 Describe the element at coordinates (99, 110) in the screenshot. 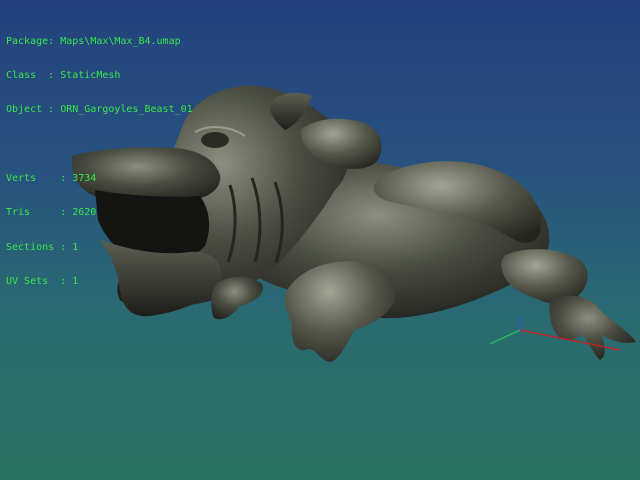

I see `object-line: Object : ORN_Gargoyles_Beast_01` at that location.